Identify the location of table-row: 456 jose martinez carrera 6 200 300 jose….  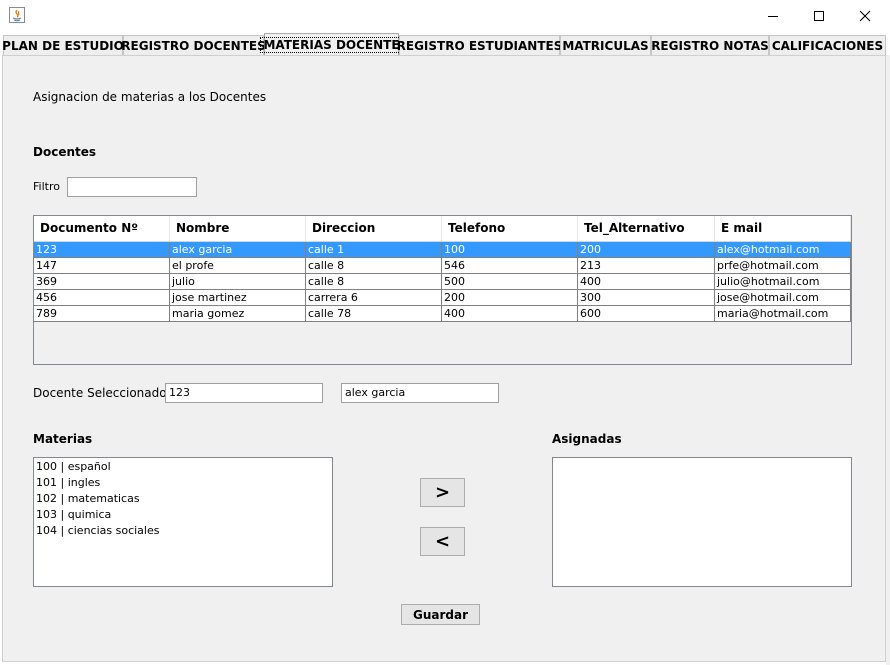
(442, 298).